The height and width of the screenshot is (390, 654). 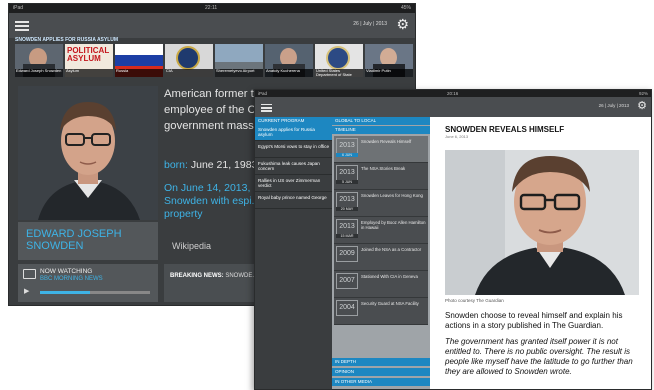 I want to click on article-title: SNOWDEN REVEALS HIMSELF, so click(x=505, y=129).